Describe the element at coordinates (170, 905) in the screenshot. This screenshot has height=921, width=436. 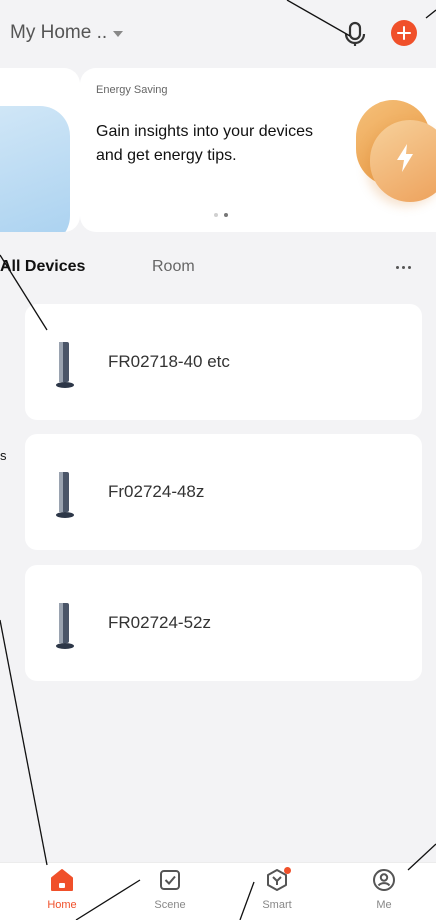
I see `tab-label: Scene` at that location.